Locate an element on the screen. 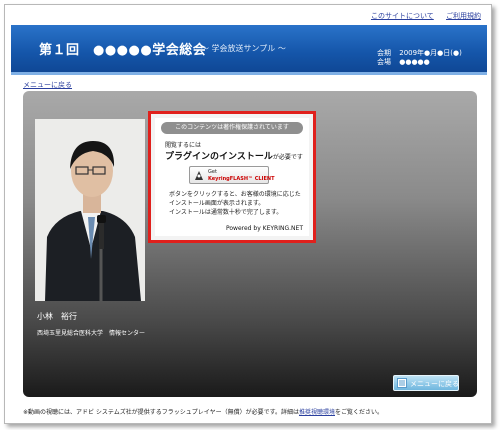 This screenshot has width=500, height=430. back-to-menu-link: メニューに戻る is located at coordinates (47, 85).